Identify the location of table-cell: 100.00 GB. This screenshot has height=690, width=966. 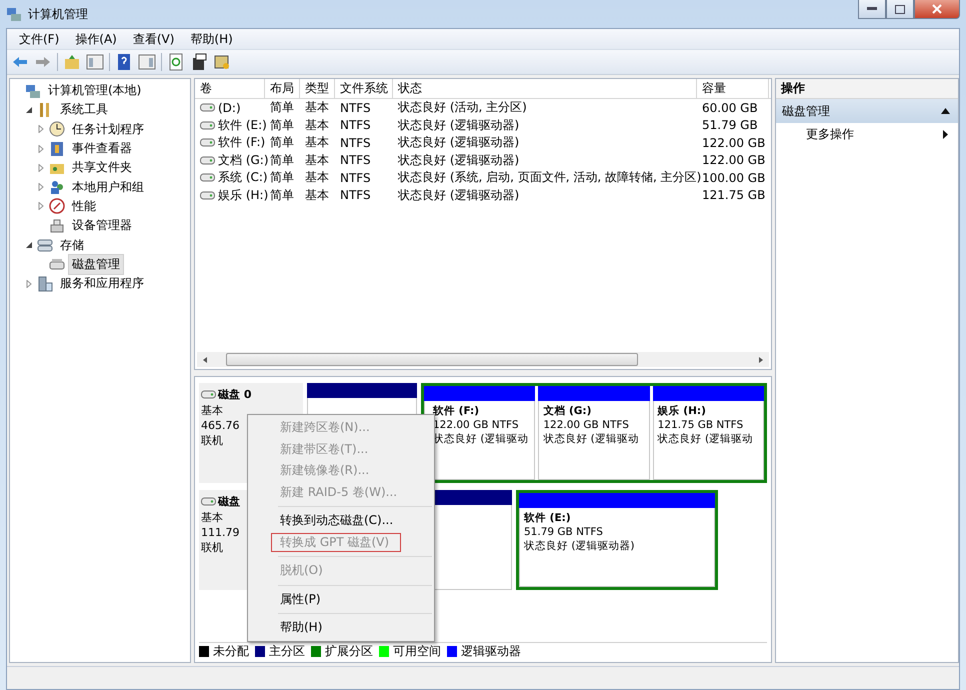
(734, 177).